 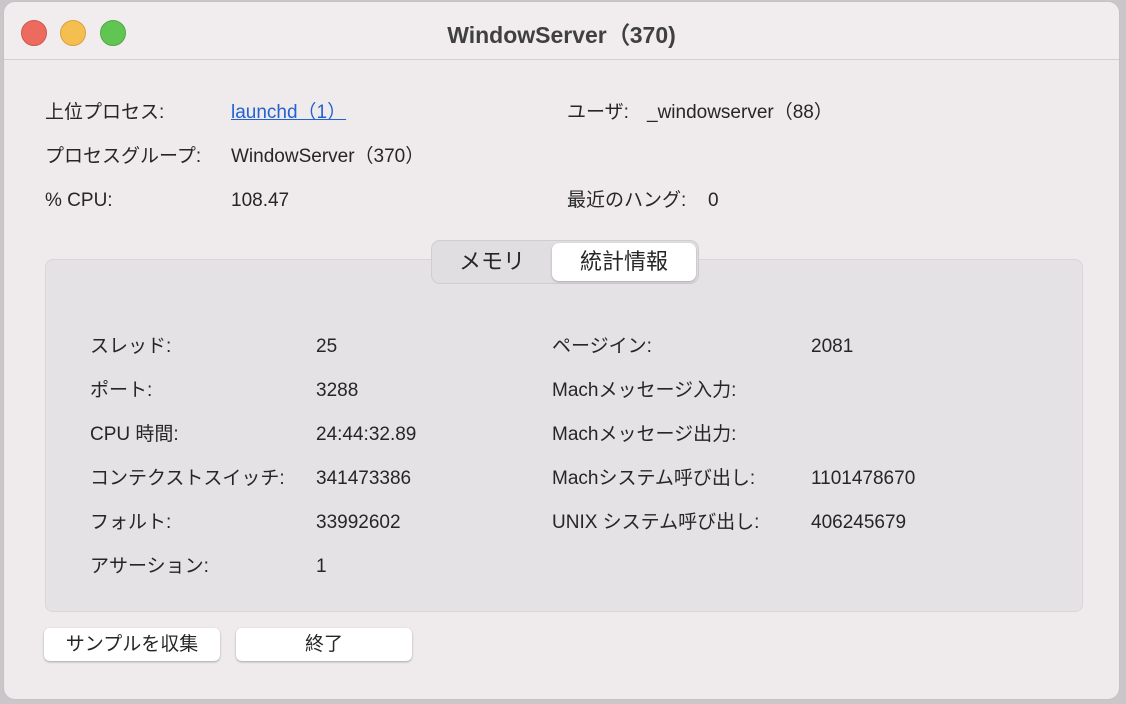 What do you see at coordinates (79, 200) in the screenshot?
I see `cpu-label: % CPU:` at bounding box center [79, 200].